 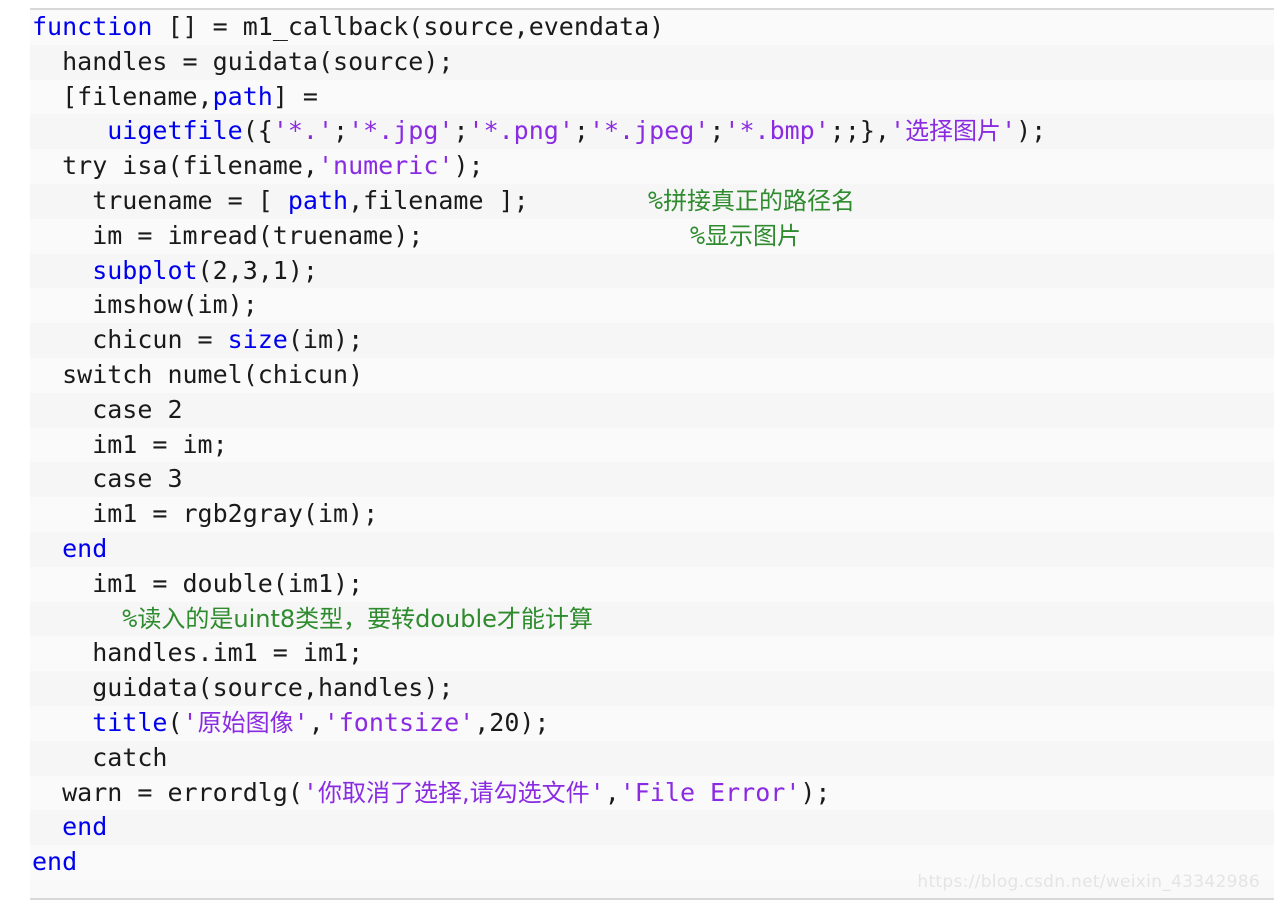 I want to click on code-token-str: 'fontsize', so click(x=399, y=722).